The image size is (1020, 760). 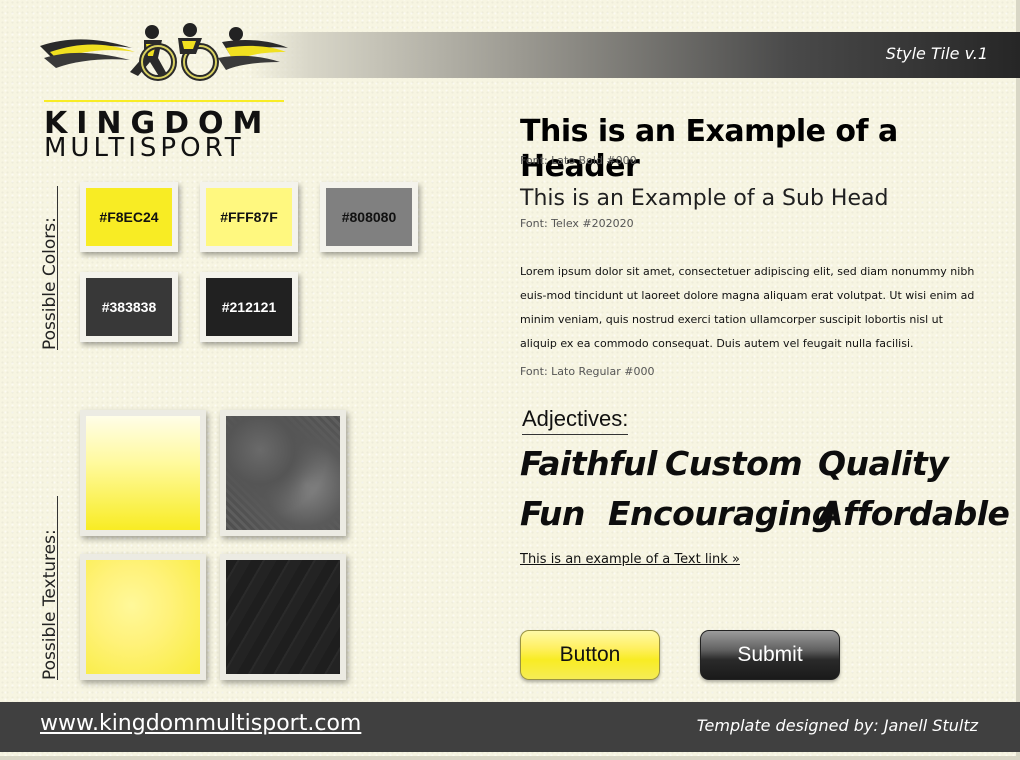 I want to click on color-swatch: #FFF87F, so click(x=249, y=217).